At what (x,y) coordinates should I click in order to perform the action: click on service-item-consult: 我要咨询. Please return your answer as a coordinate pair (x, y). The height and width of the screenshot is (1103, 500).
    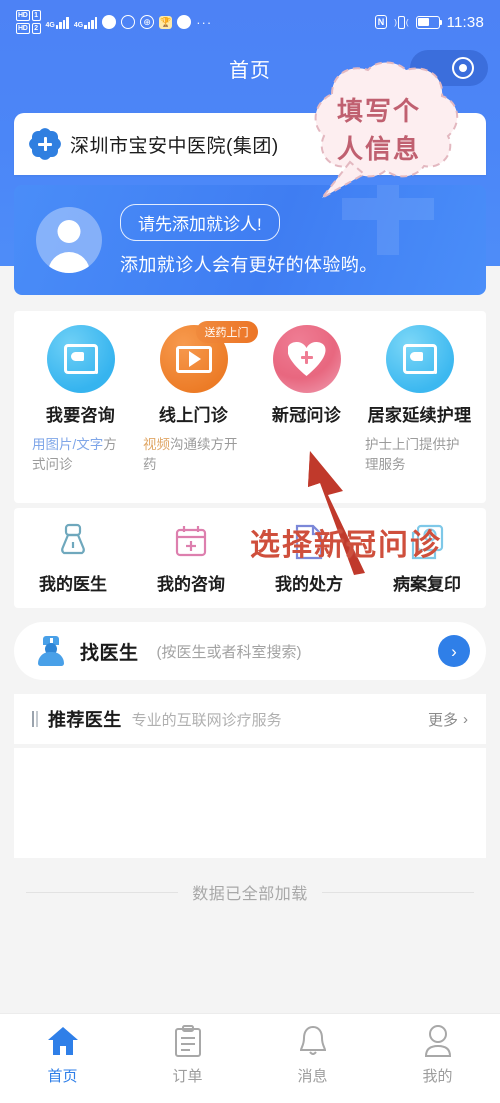
    Looking at the image, I should click on (80, 375).